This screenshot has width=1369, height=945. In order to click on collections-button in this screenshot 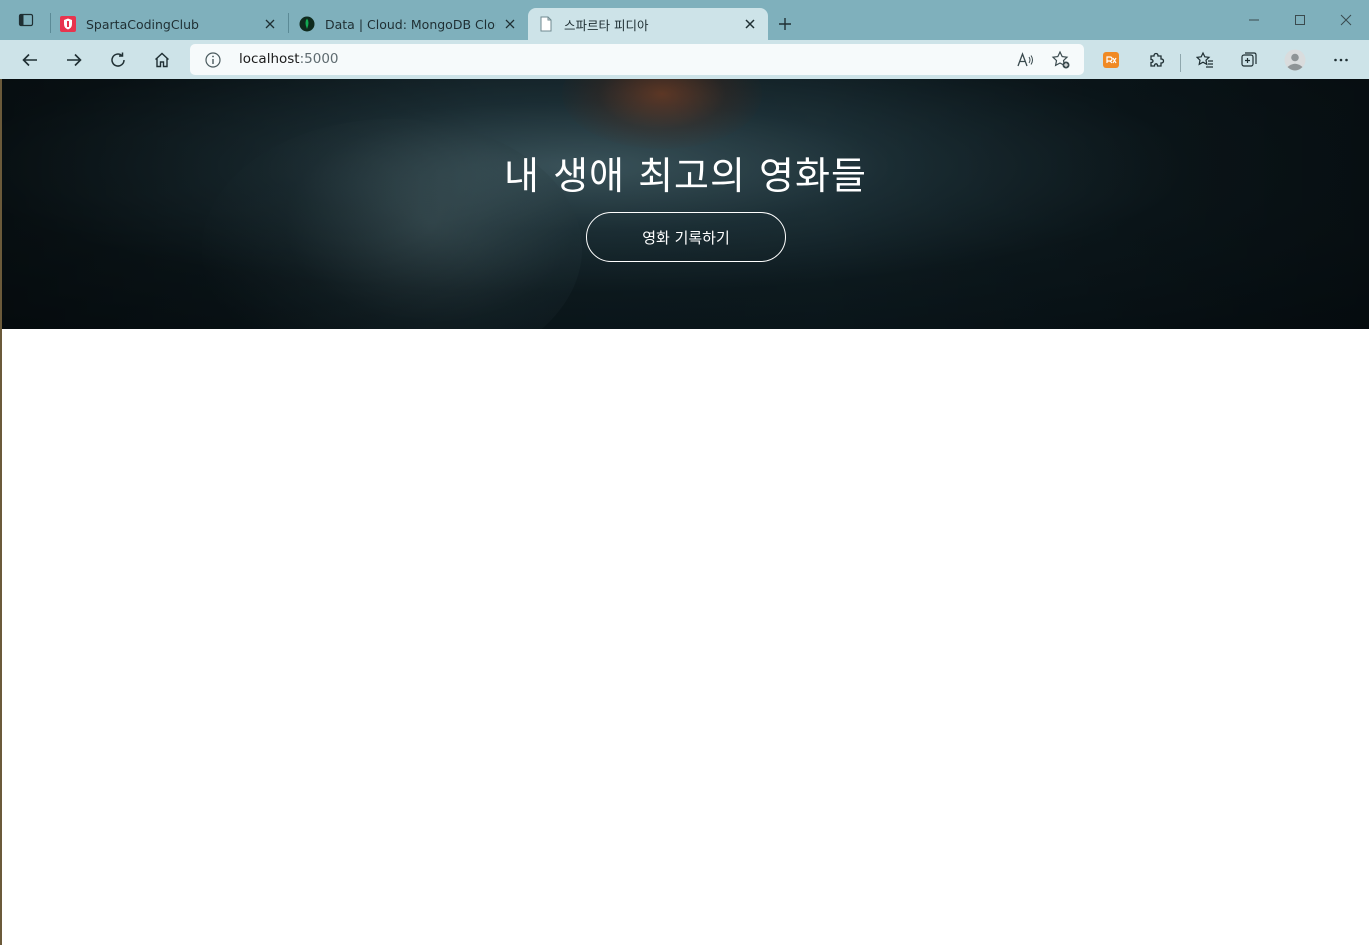, I will do `click(1249, 60)`.